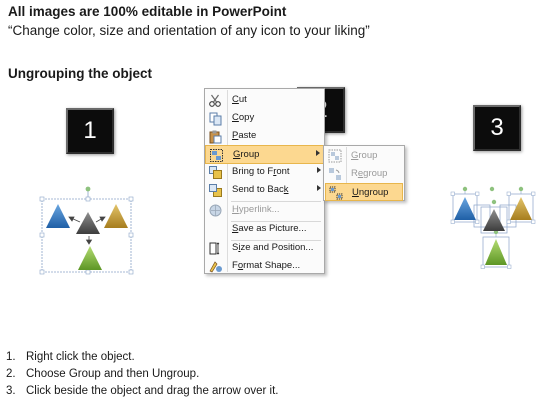 The image size is (560, 420). Describe the element at coordinates (370, 192) in the screenshot. I see `submenu-label-ungroup: Ungroup` at that location.